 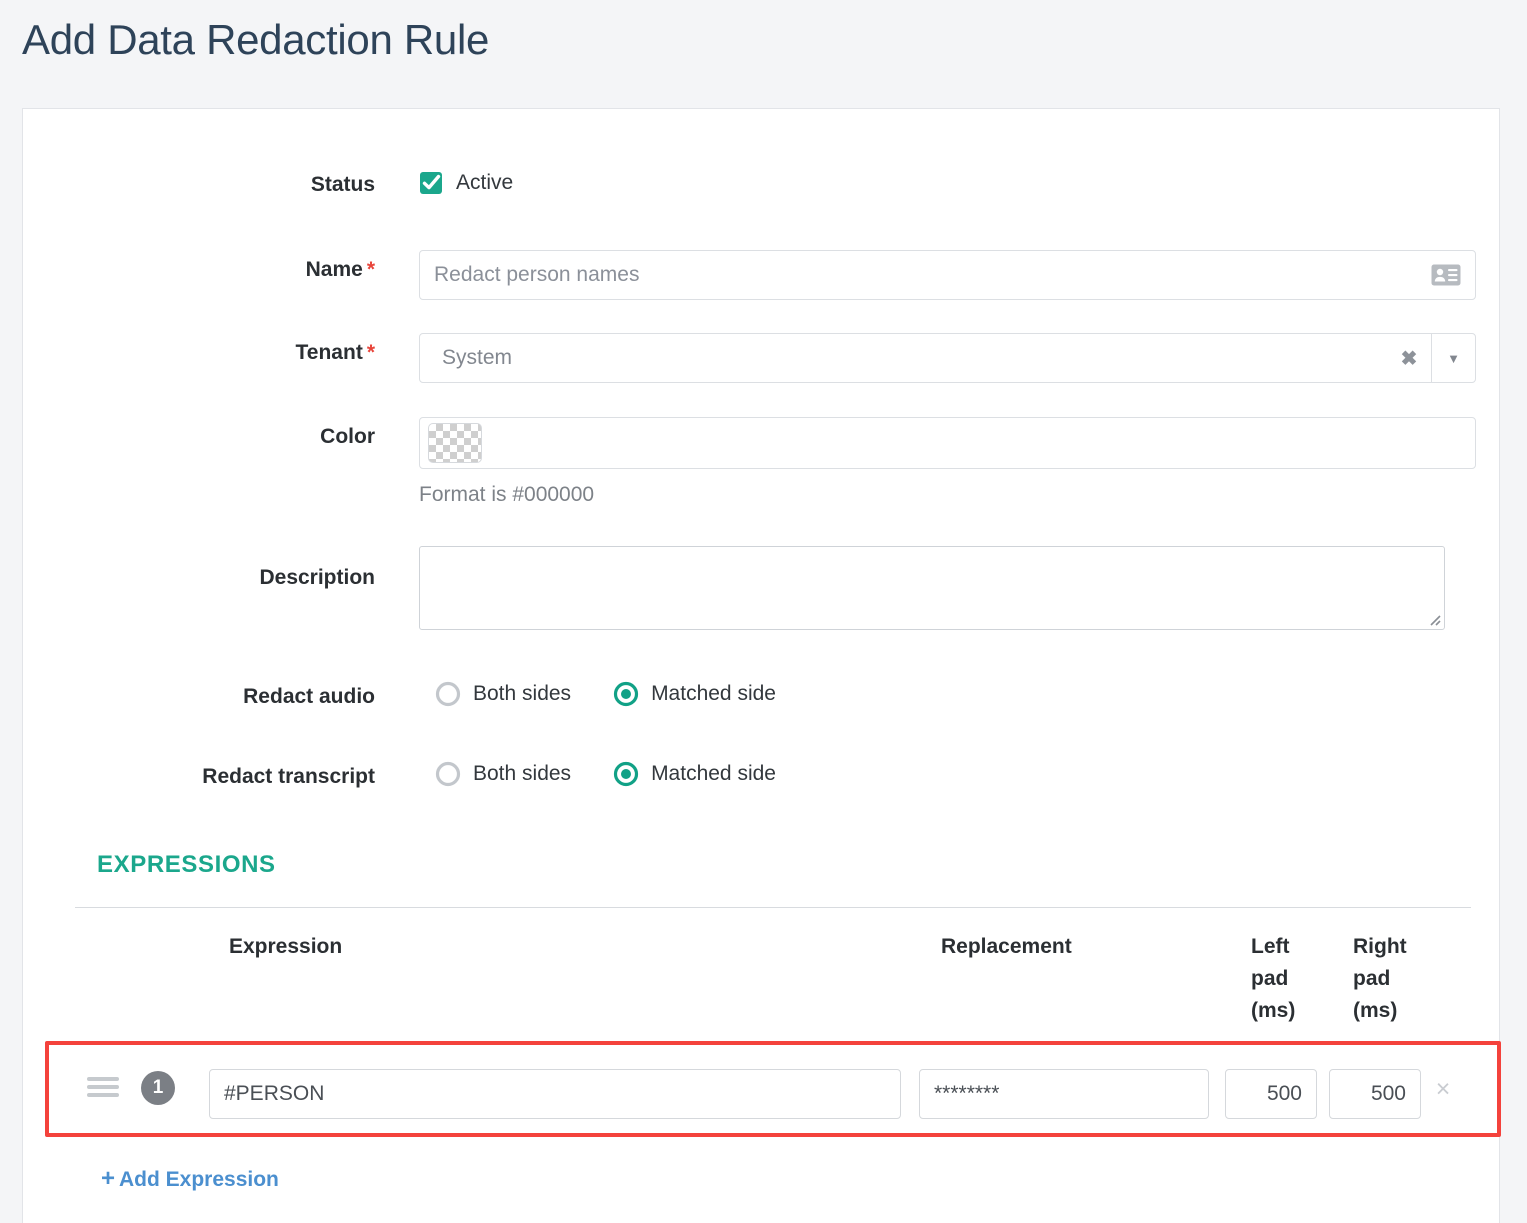 What do you see at coordinates (1446, 275) in the screenshot?
I see `id-card-icon` at bounding box center [1446, 275].